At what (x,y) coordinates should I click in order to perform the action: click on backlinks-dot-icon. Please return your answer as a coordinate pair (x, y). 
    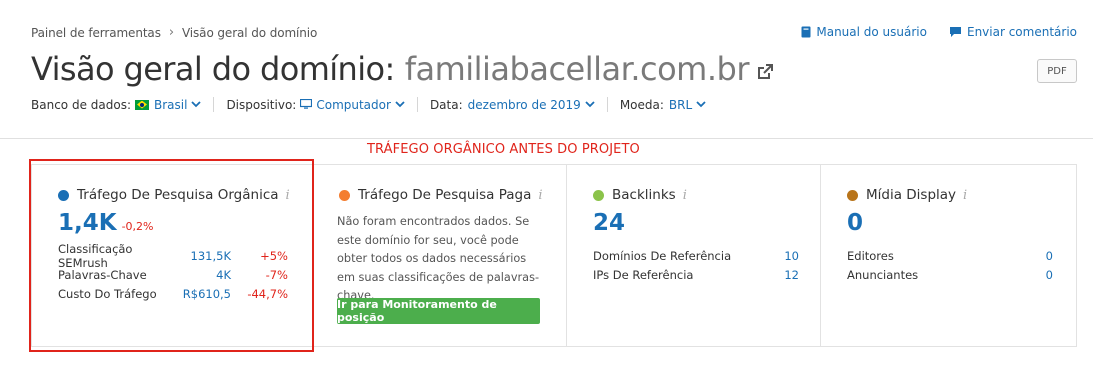
    Looking at the image, I should click on (598, 195).